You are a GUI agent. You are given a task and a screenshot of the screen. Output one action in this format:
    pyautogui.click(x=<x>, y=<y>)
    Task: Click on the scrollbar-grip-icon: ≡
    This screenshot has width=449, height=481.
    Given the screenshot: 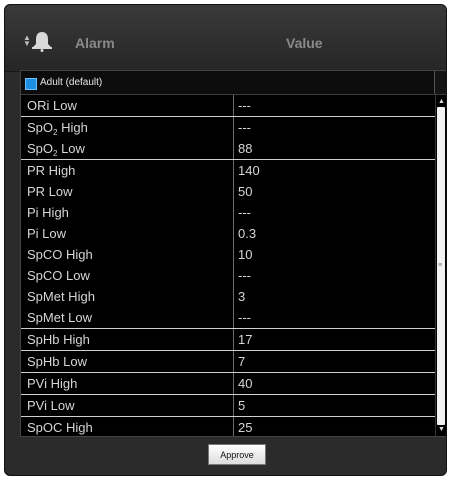 What is the action you would take?
    pyautogui.click(x=440, y=265)
    